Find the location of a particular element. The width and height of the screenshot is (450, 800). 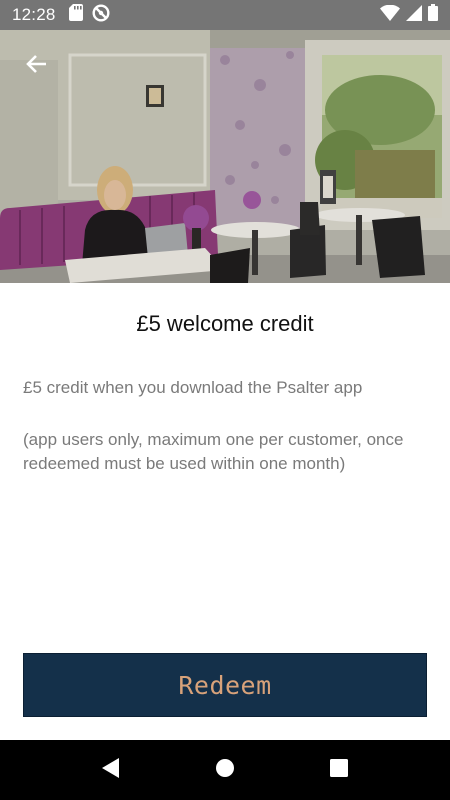

back-button is located at coordinates (36, 66).